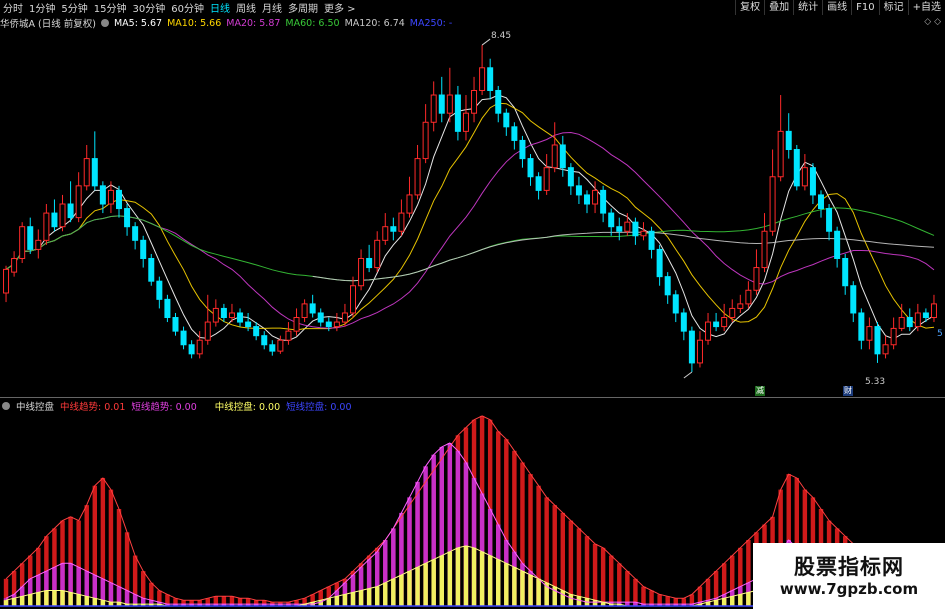  Describe the element at coordinates (875, 382) in the screenshot. I see `low-price-label: 5.33` at that location.